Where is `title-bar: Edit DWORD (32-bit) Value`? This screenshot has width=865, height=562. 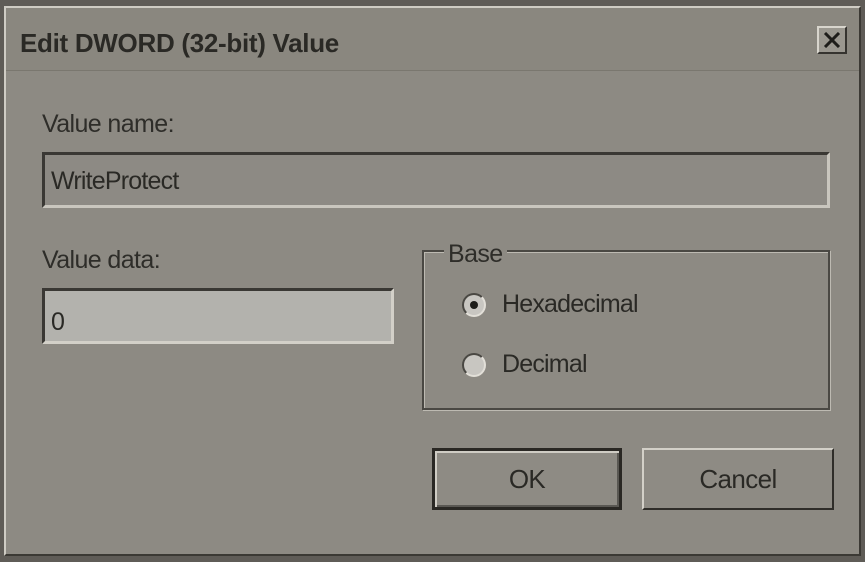 title-bar: Edit DWORD (32-bit) Value is located at coordinates (432, 39).